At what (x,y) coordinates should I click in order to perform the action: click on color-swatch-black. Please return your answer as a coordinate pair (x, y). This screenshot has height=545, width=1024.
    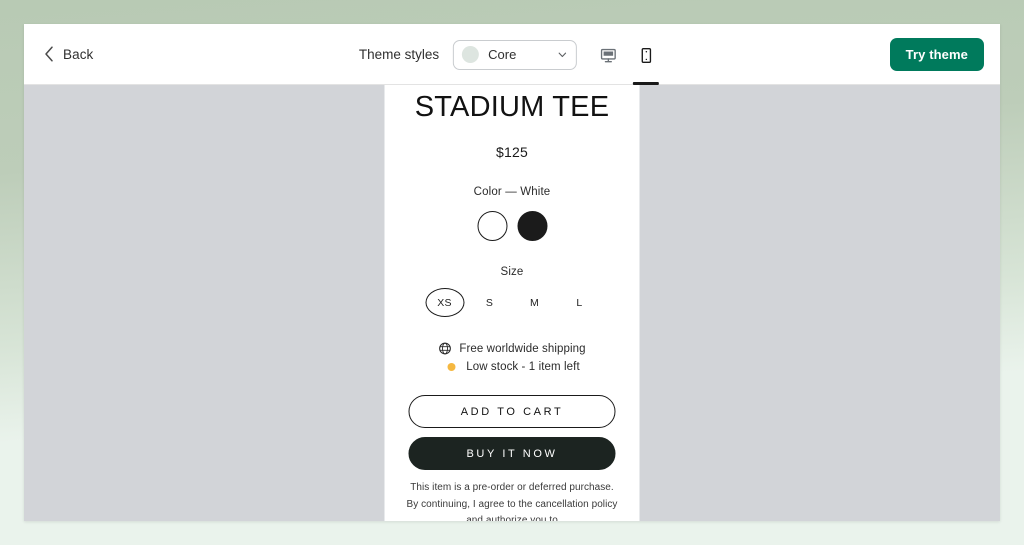
    Looking at the image, I should click on (532, 226).